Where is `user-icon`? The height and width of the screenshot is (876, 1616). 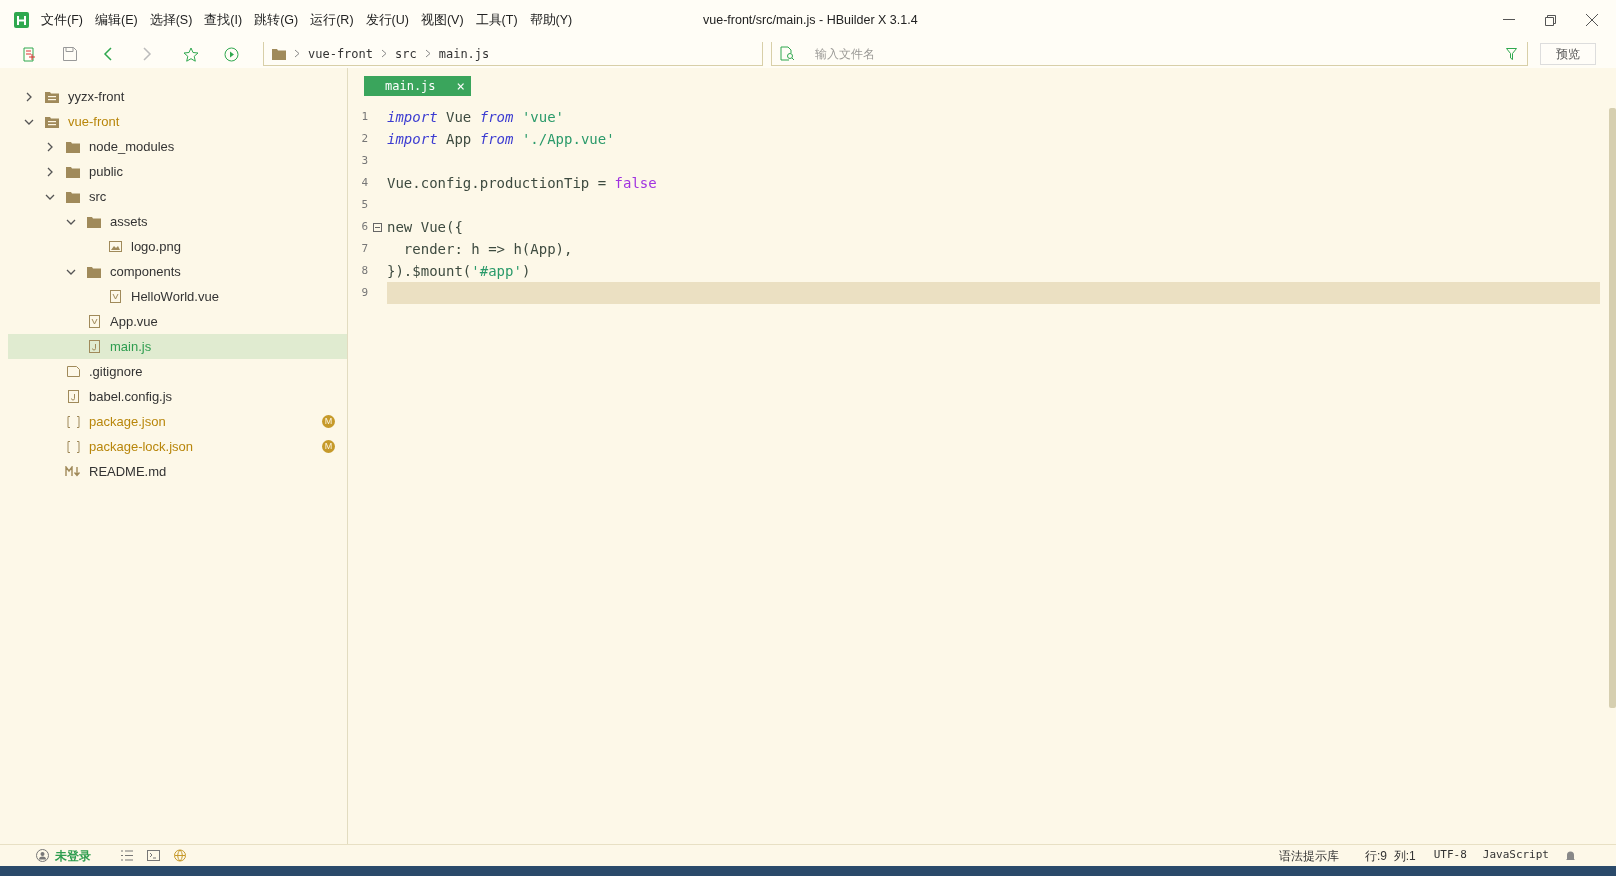 user-icon is located at coordinates (42, 855).